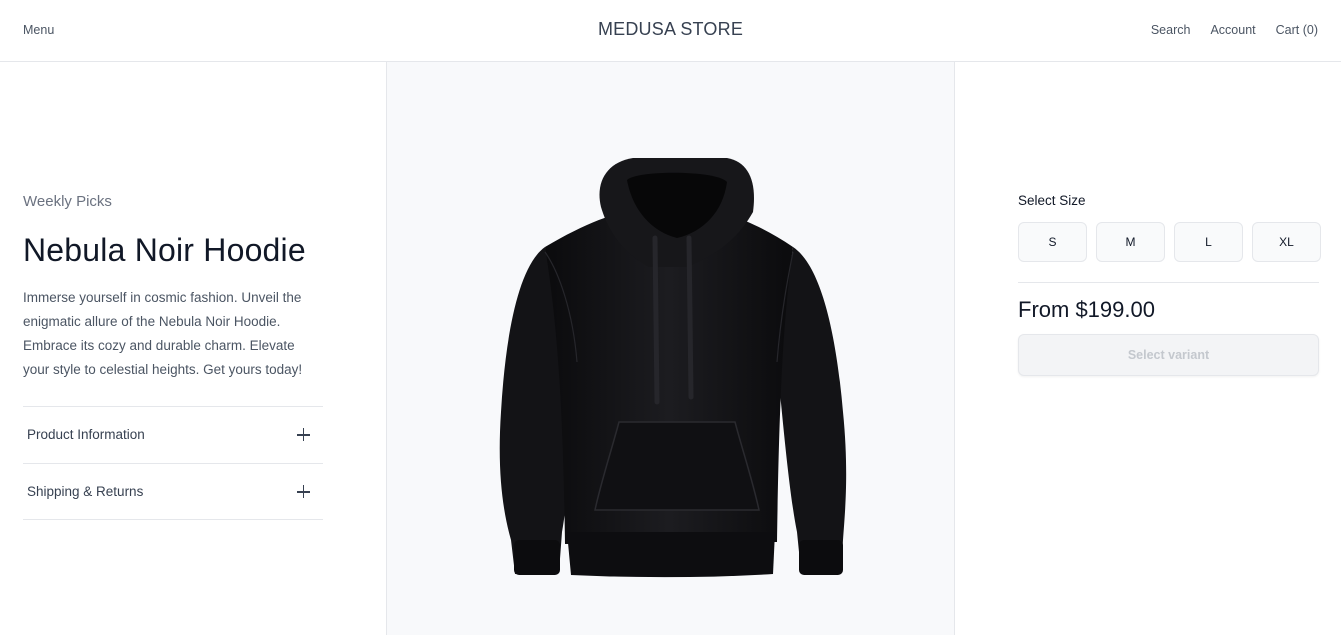 Image resolution: width=1341 pixels, height=635 pixels. What do you see at coordinates (1297, 30) in the screenshot?
I see `cart-link: Cart (0)` at bounding box center [1297, 30].